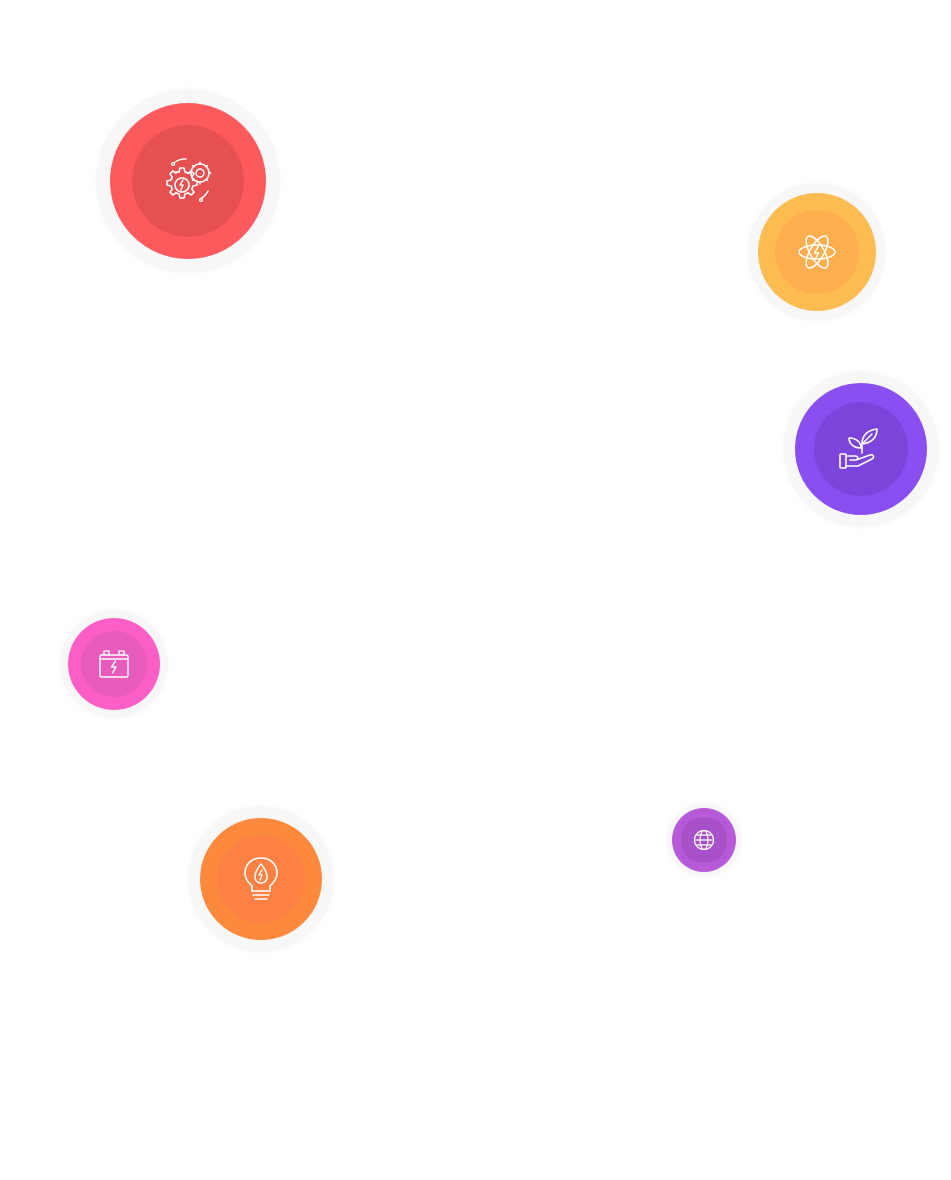  I want to click on eco-bulb-bubble-core, so click(261, 879).